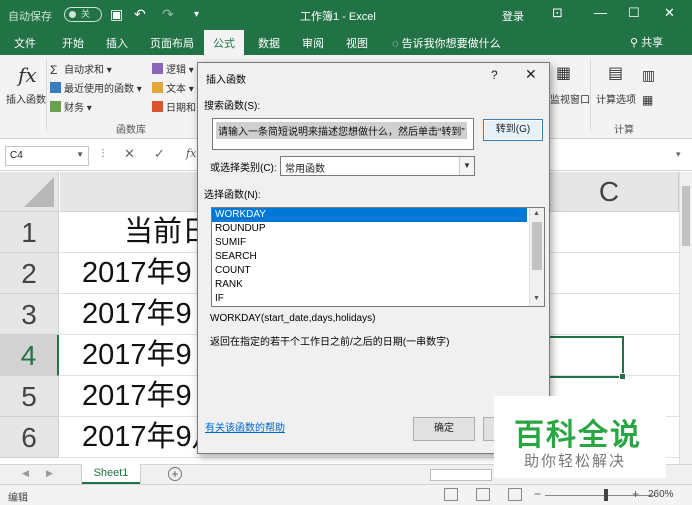  Describe the element at coordinates (81, 69) in the screenshot. I see `autosum-button: Σ 自动求和 ▾` at that location.